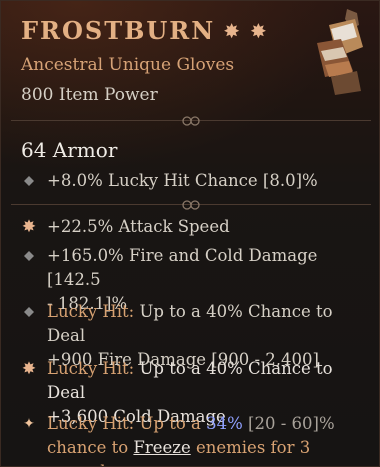  What do you see at coordinates (89, 95) in the screenshot?
I see `item-power: 800 Item Power` at bounding box center [89, 95].